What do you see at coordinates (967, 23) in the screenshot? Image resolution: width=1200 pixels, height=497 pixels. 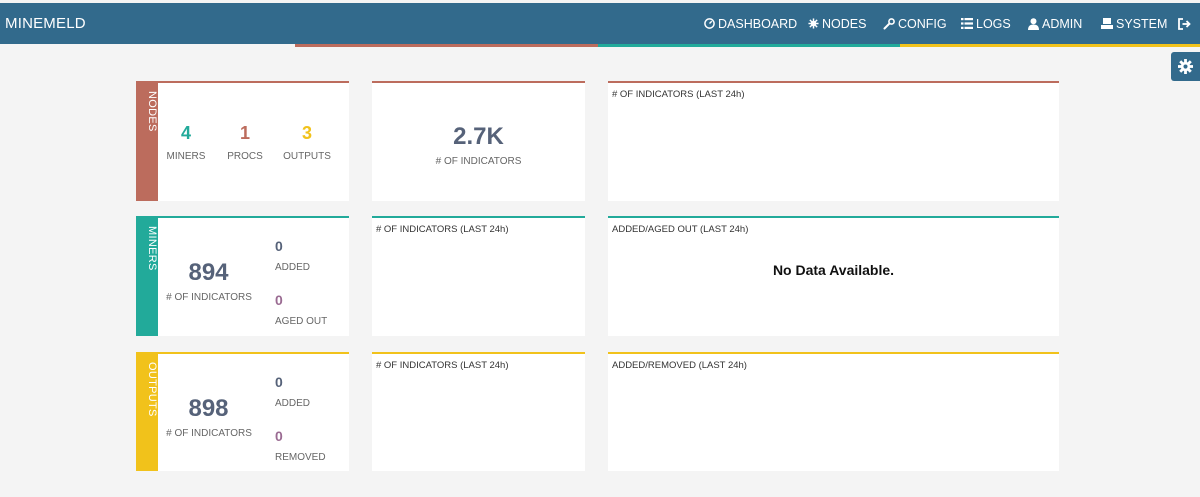 I see `list-icon` at bounding box center [967, 23].